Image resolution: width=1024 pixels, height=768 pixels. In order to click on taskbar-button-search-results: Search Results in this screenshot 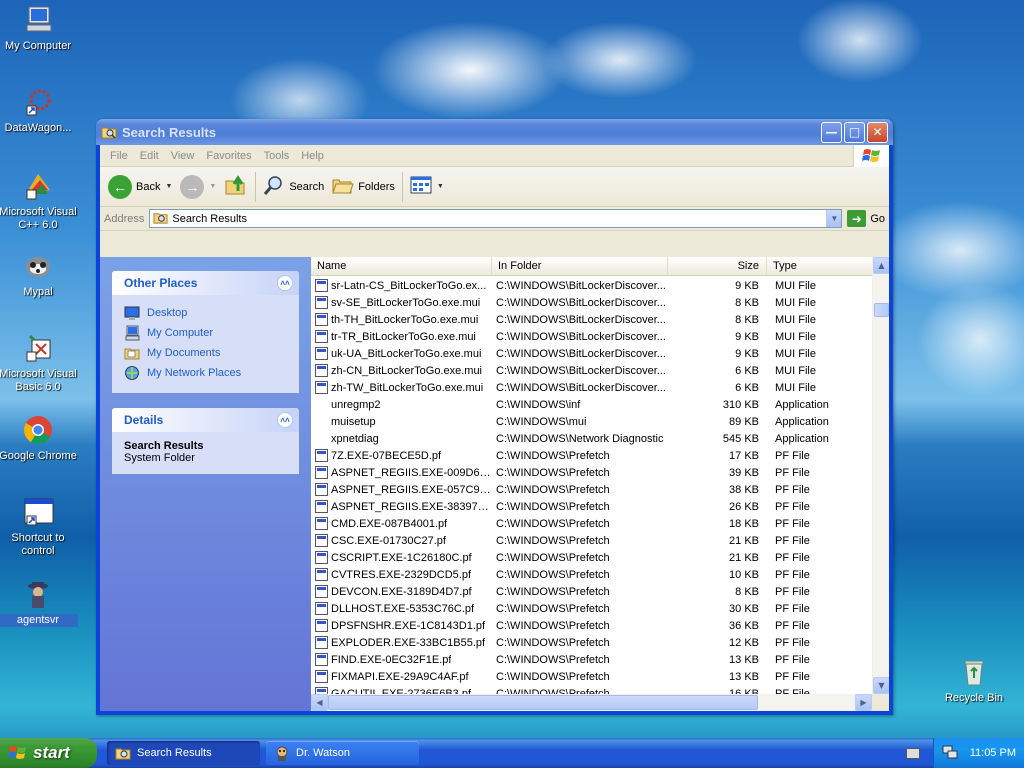, I will do `click(183, 753)`.